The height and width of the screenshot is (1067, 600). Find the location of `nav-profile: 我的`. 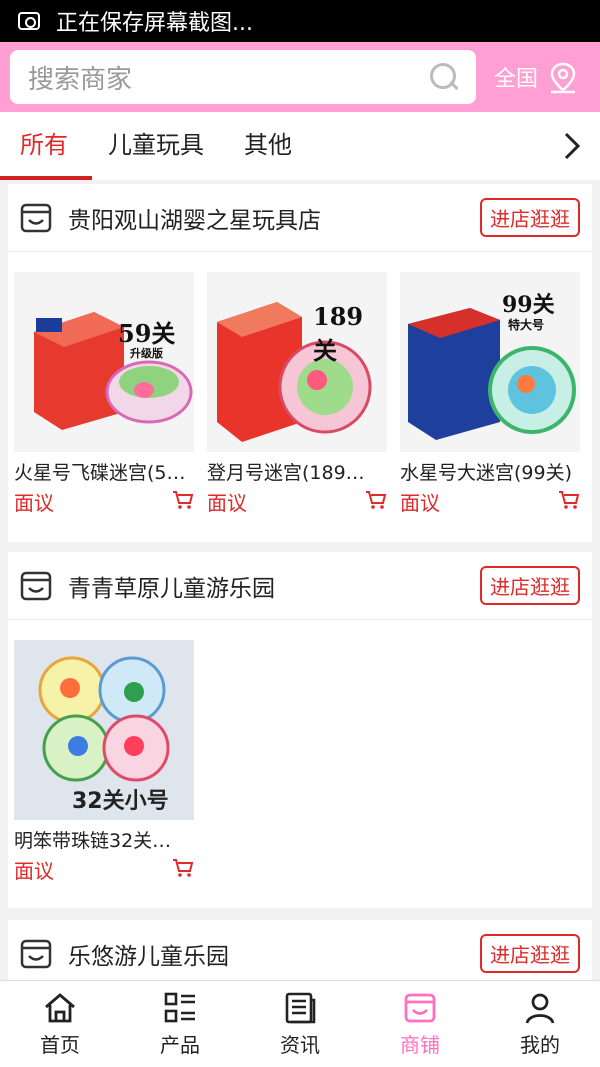

nav-profile: 我的 is located at coordinates (540, 1024).